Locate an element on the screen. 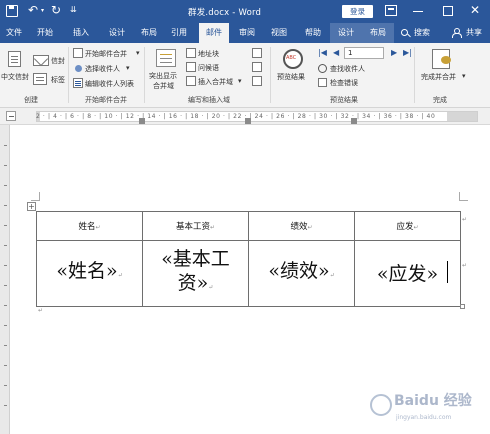 This screenshot has height=434, width=490. maximize-icon is located at coordinates (448, 11).